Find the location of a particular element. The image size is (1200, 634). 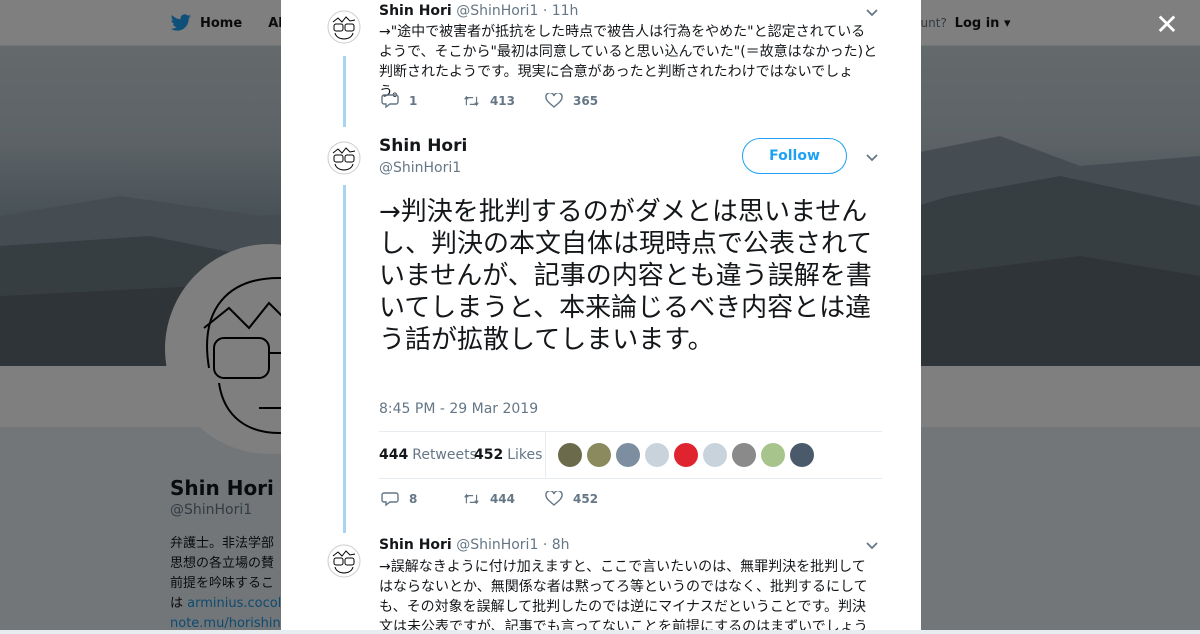

retweet-count: 444 is located at coordinates (502, 499).